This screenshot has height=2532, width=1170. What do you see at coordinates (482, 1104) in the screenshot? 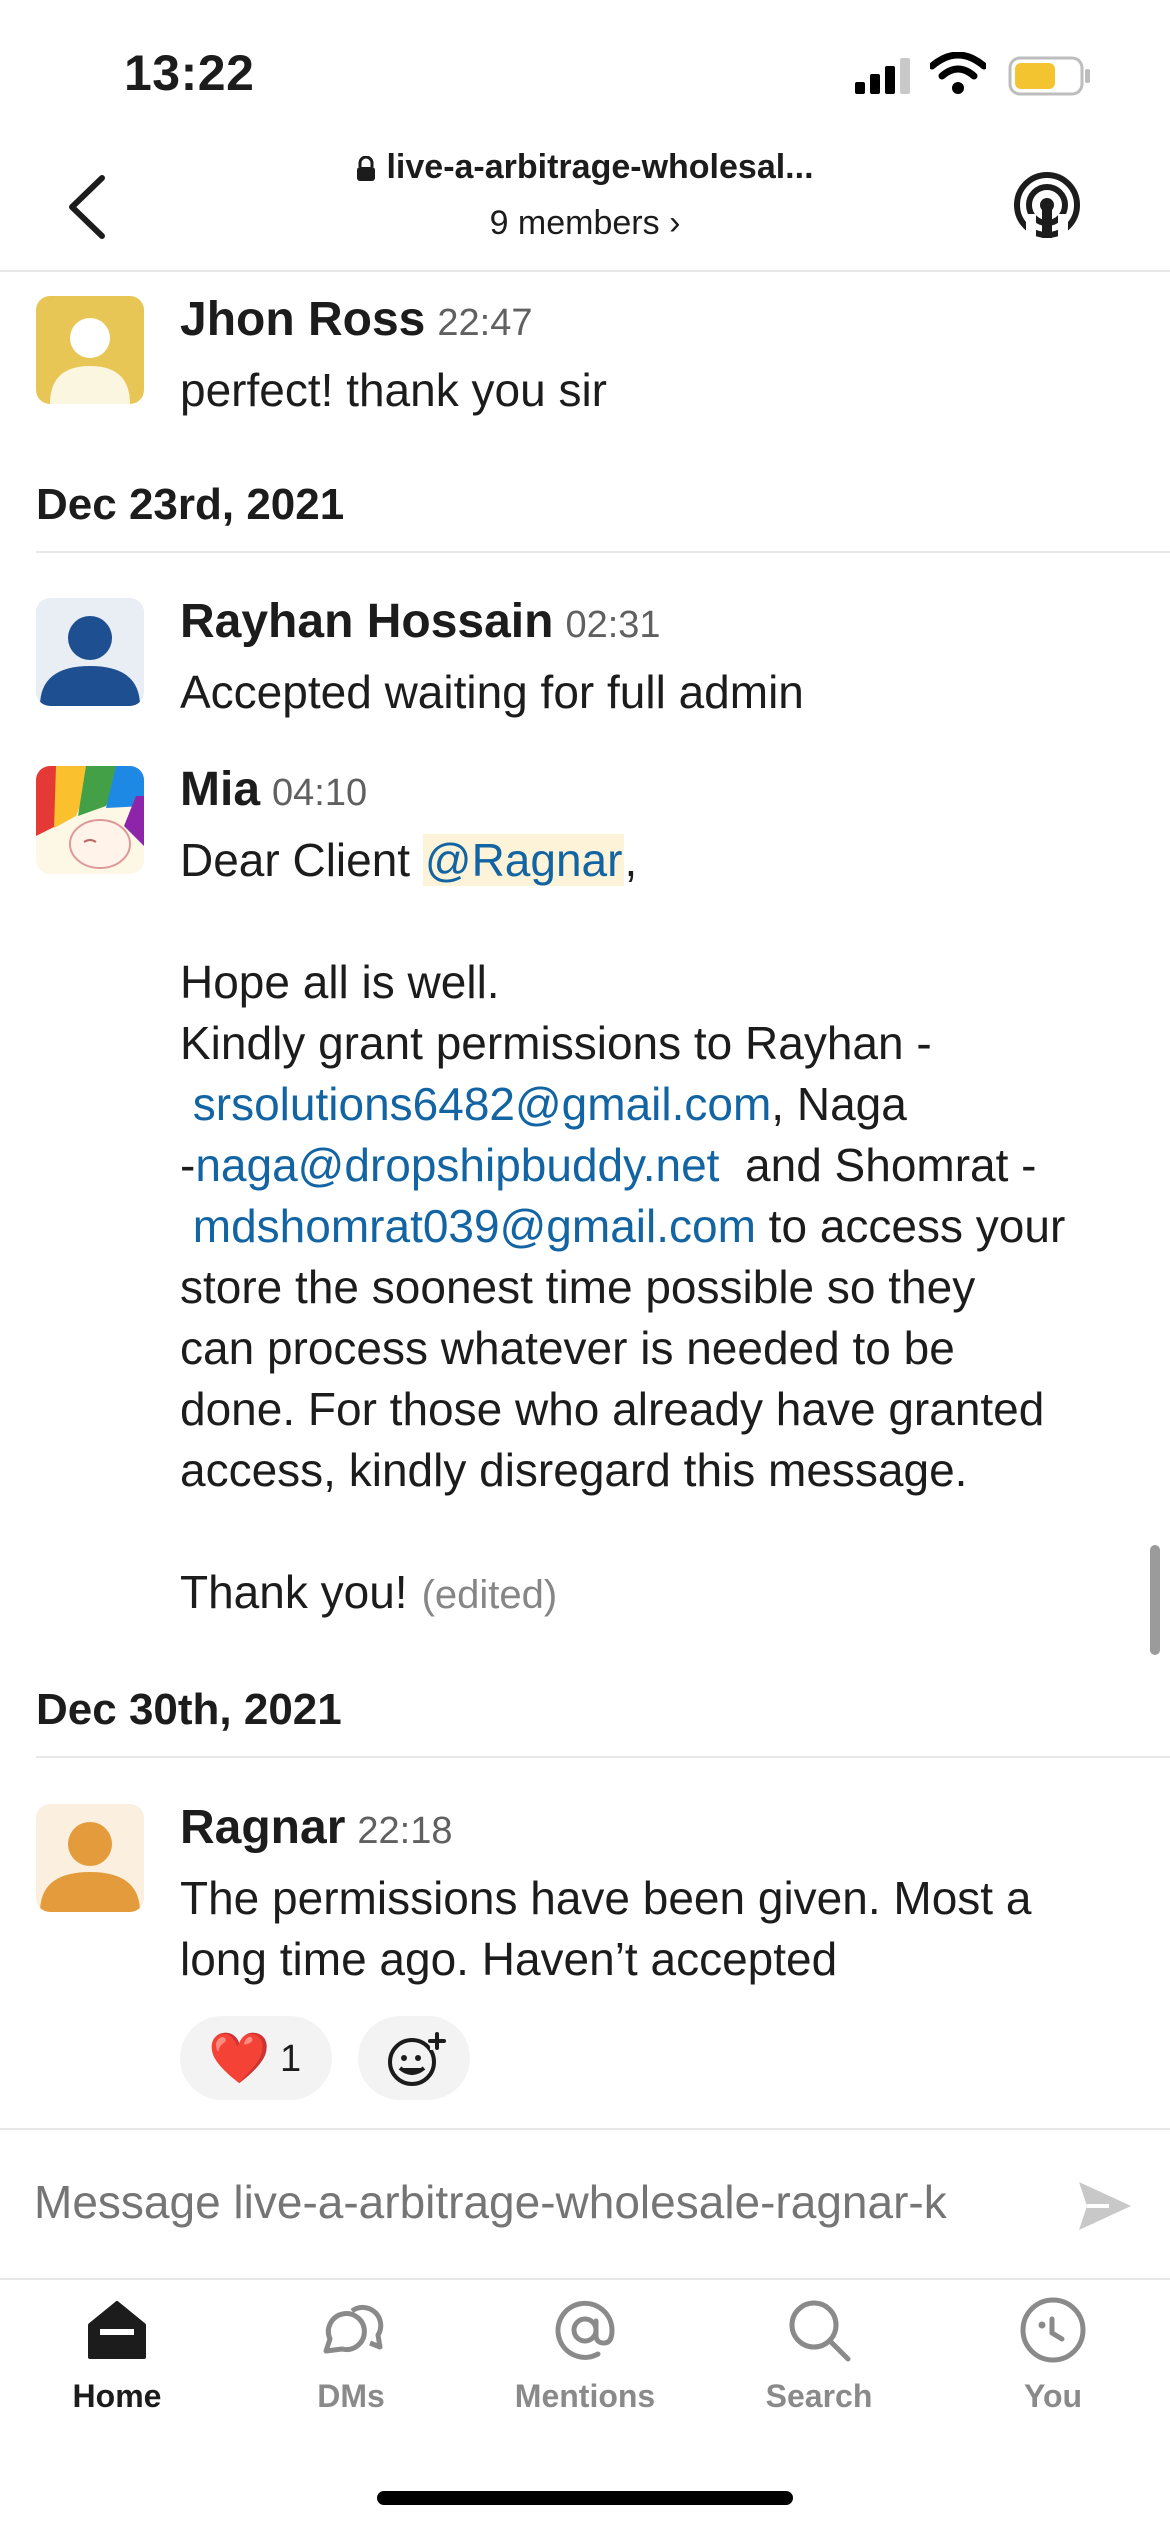
I see `email-link: srsolutions6482@gmail.com` at bounding box center [482, 1104].